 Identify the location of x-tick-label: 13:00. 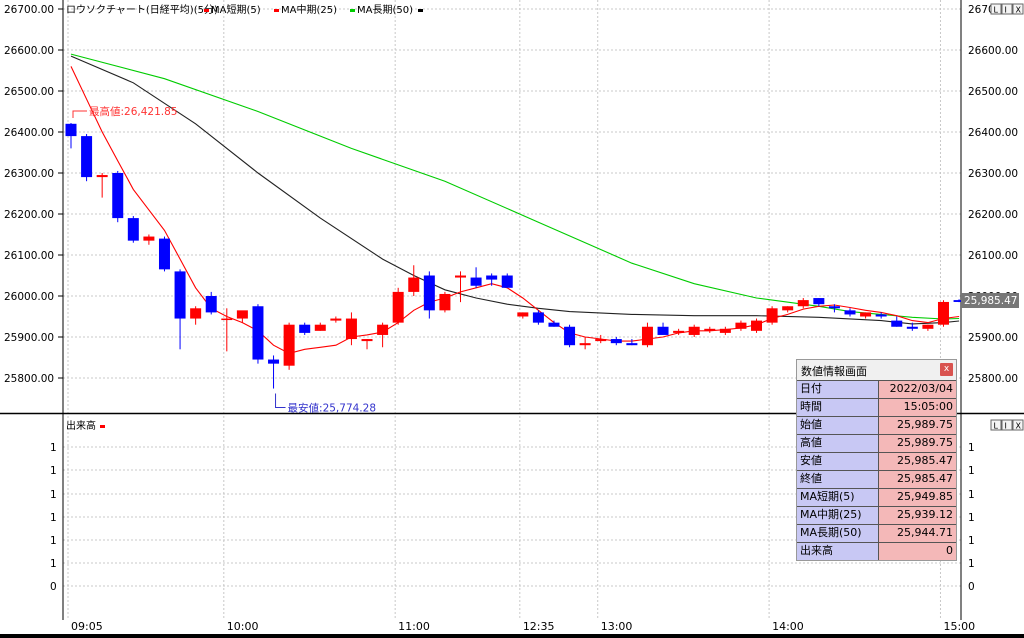
(617, 626).